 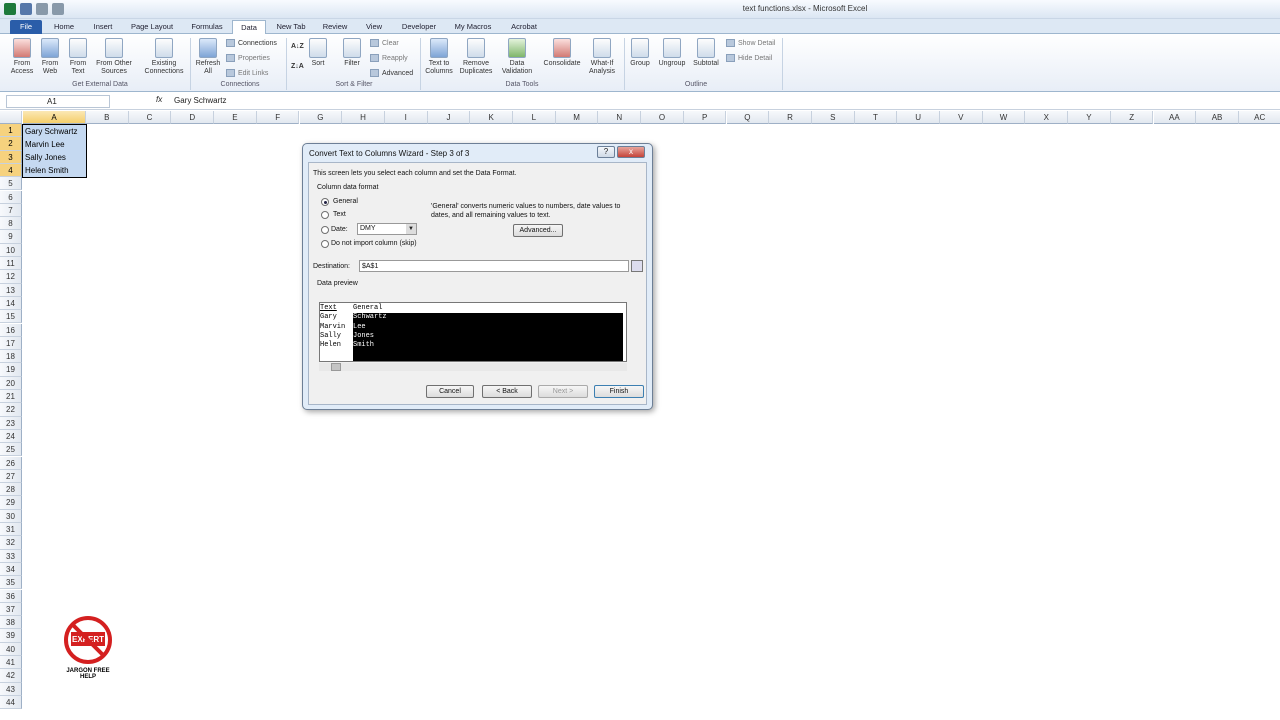 What do you see at coordinates (11, 410) in the screenshot?
I see `row-header-22: 22` at bounding box center [11, 410].